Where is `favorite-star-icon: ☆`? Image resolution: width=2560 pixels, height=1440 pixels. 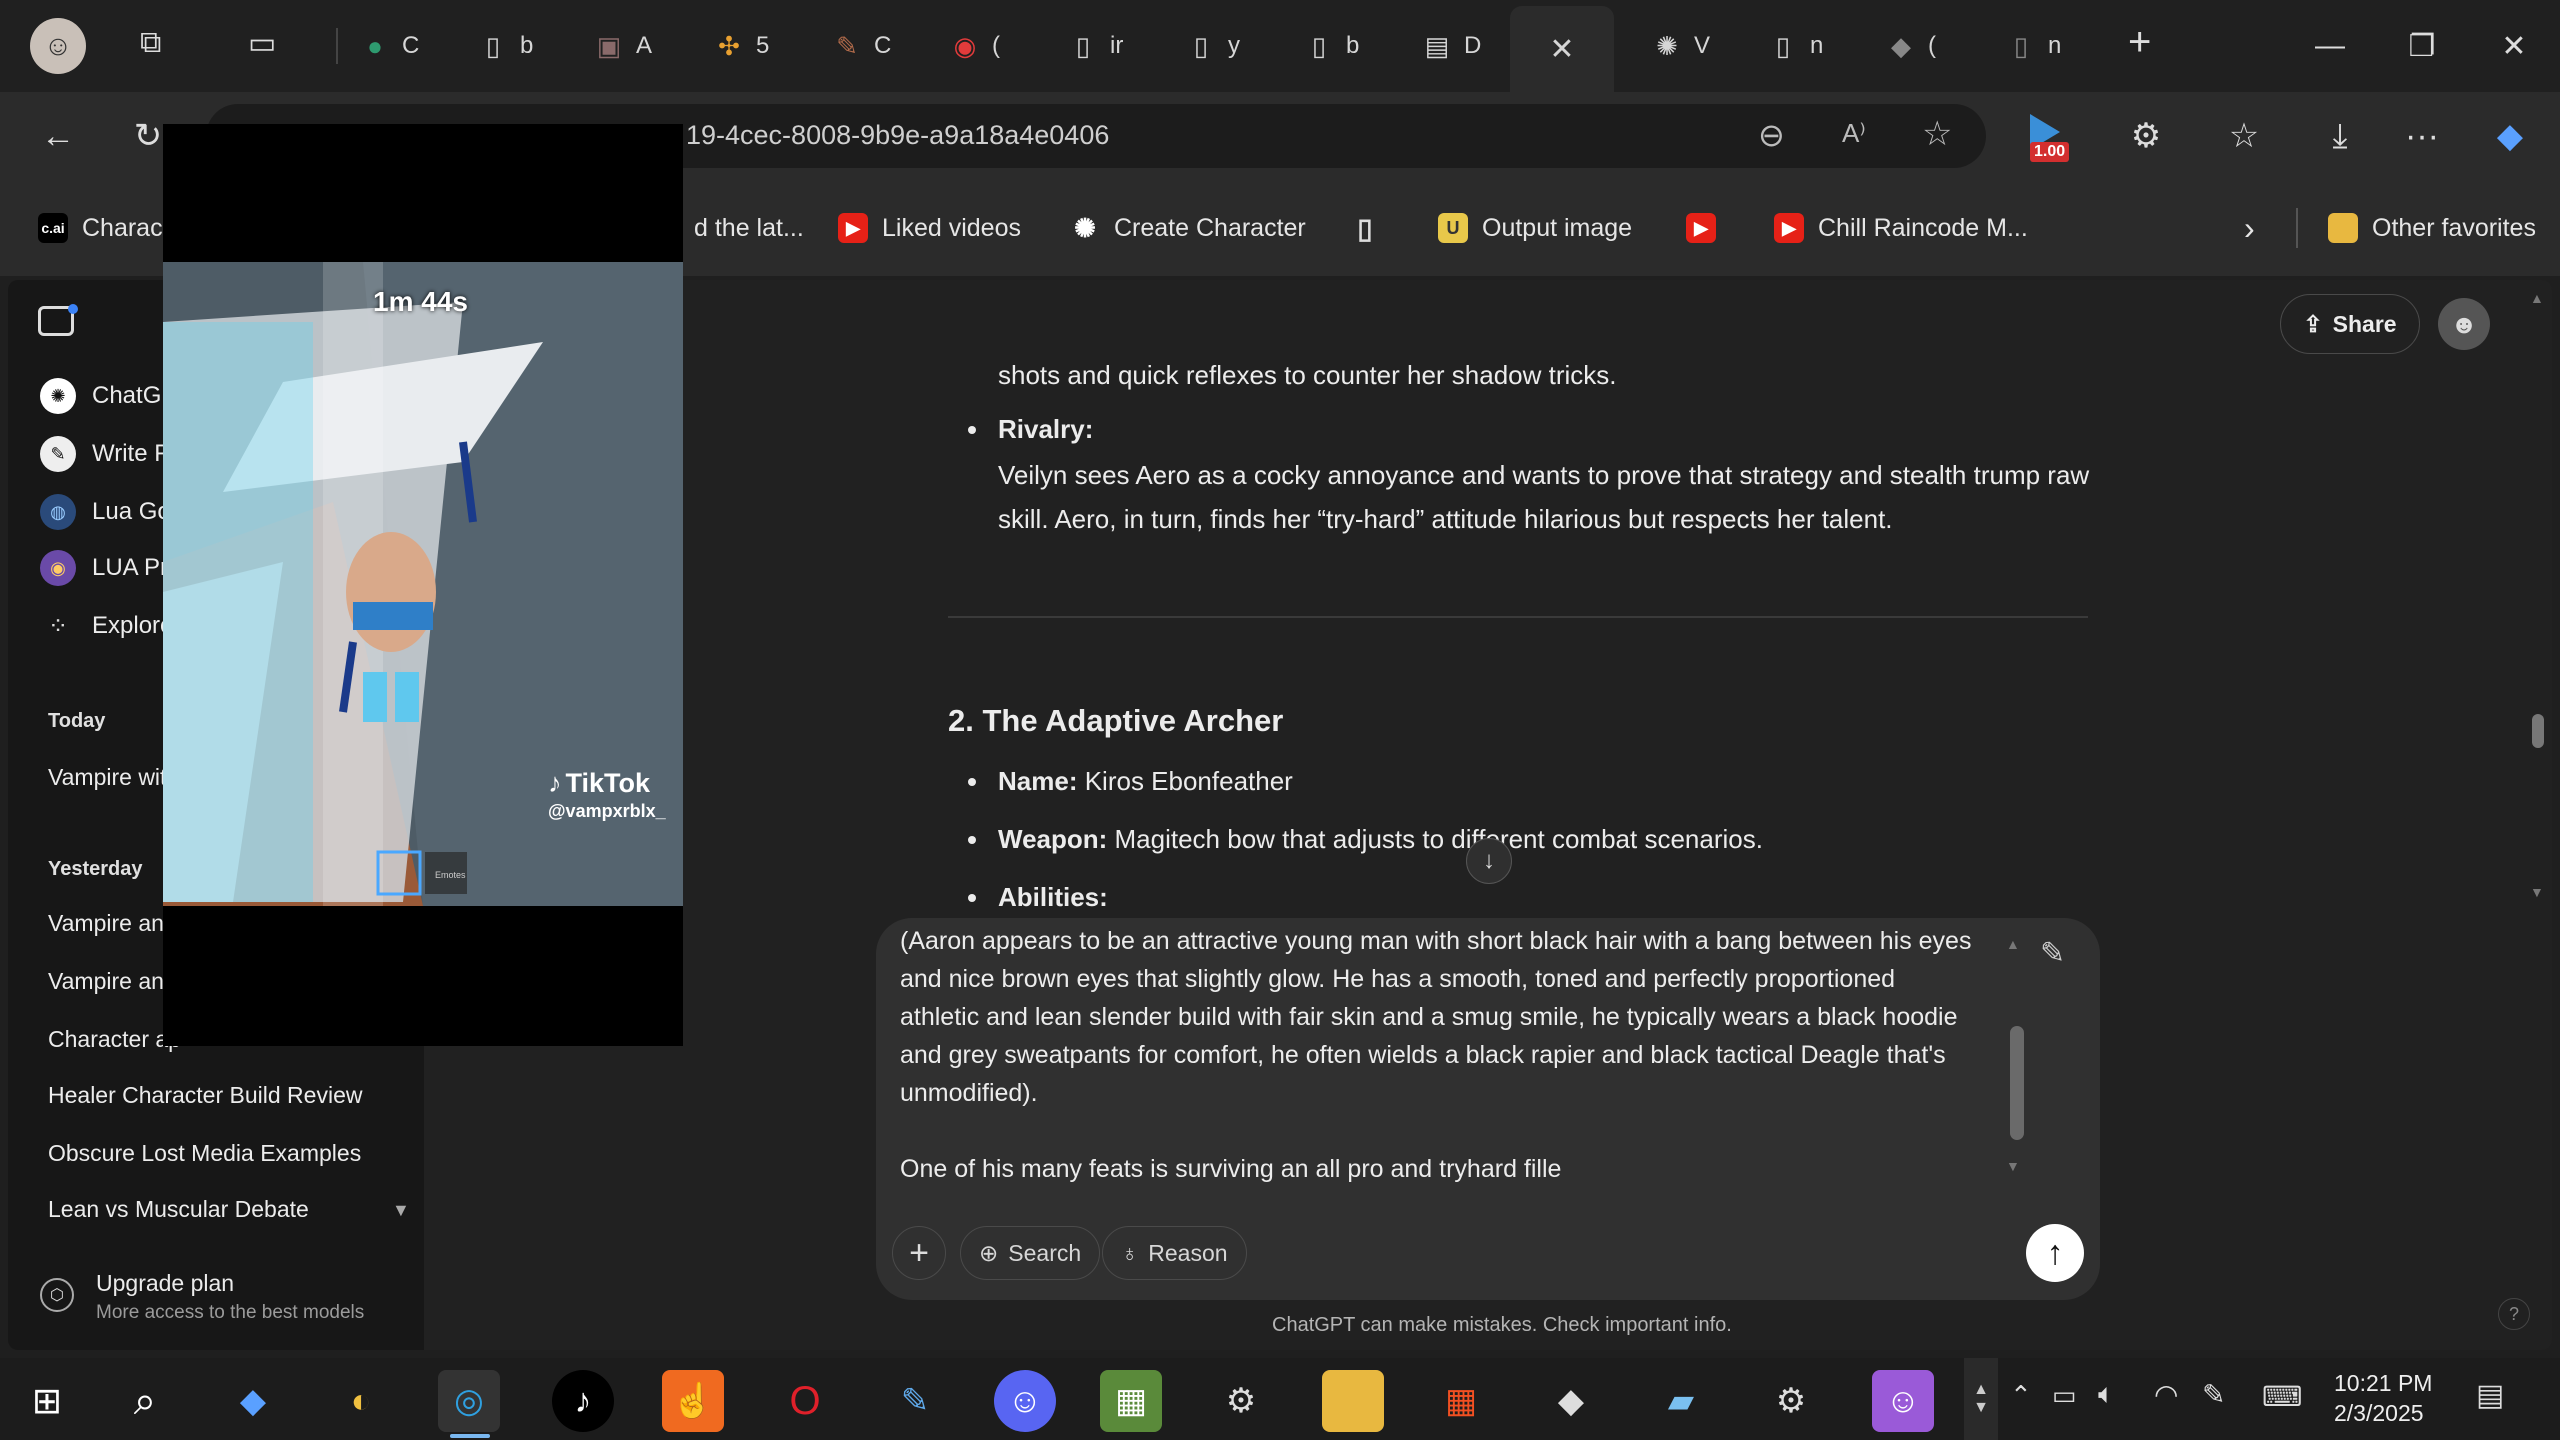
favorite-star-icon: ☆ is located at coordinates (1937, 134).